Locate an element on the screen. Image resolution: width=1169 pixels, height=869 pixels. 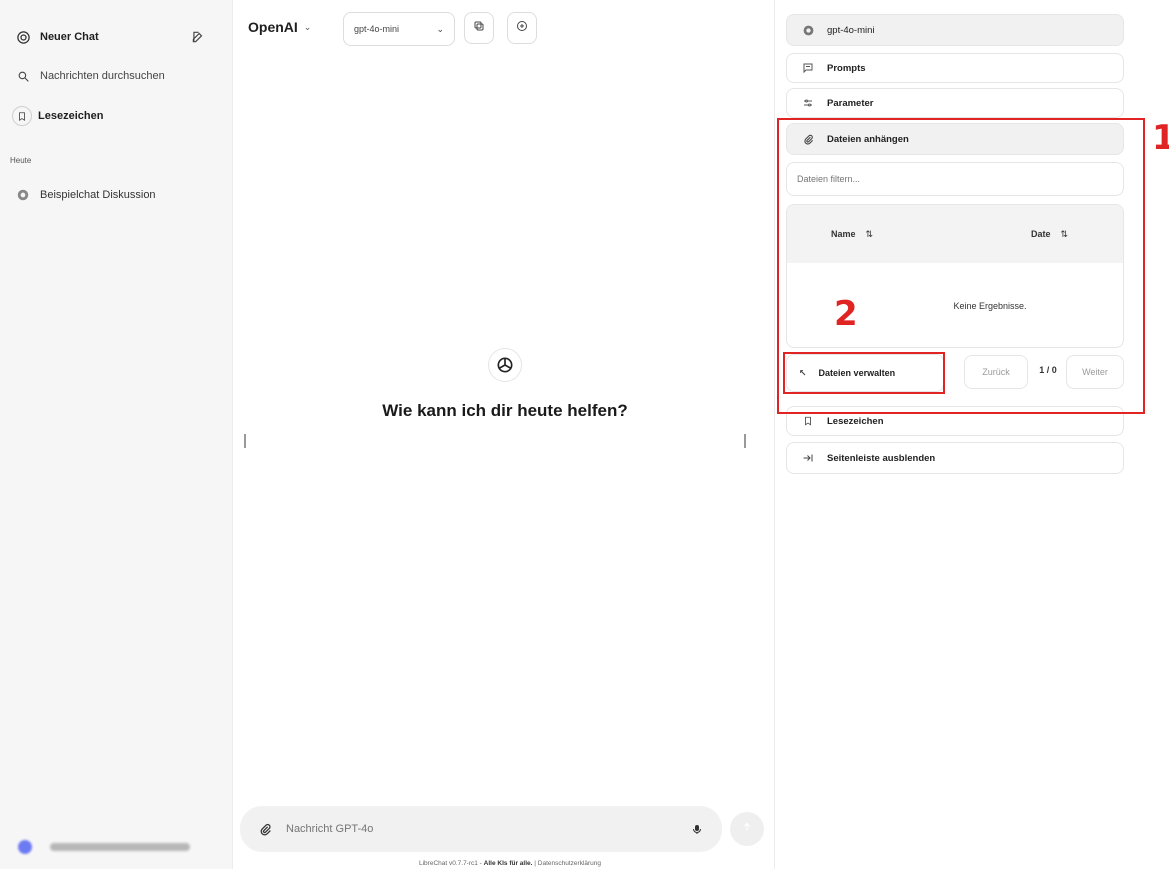
model-select: gpt-4o-mini ⌄ is located at coordinates (399, 29).